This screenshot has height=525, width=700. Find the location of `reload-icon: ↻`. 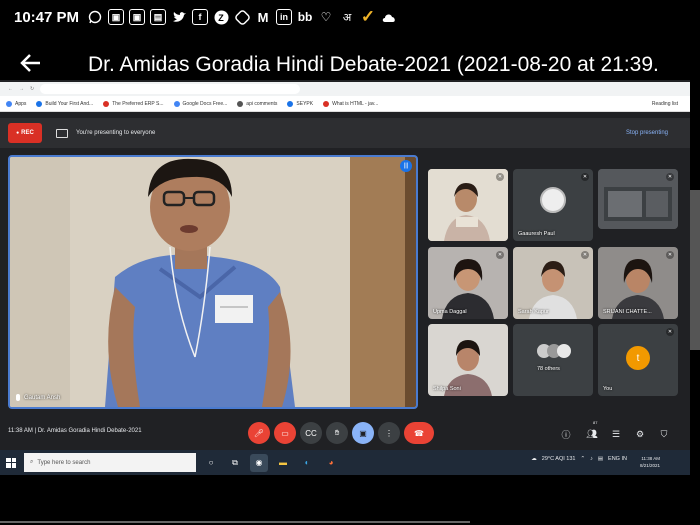

reload-icon: ↻ is located at coordinates (32, 89).